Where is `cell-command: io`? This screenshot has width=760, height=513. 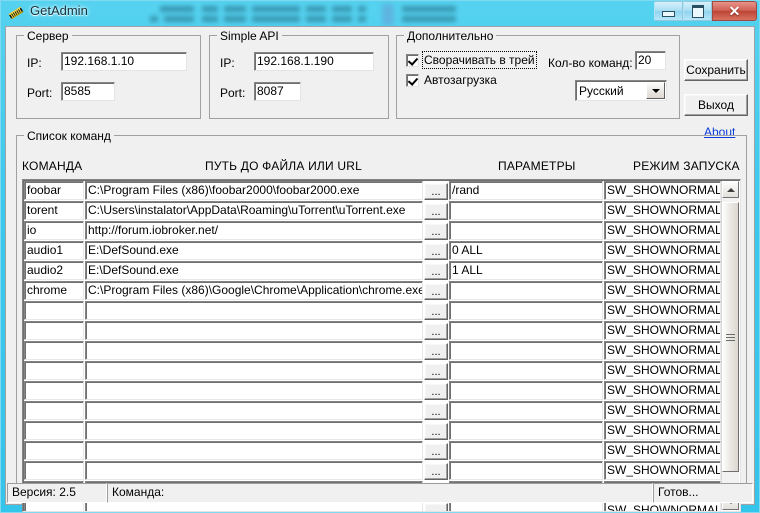
cell-command: io is located at coordinates (54, 230).